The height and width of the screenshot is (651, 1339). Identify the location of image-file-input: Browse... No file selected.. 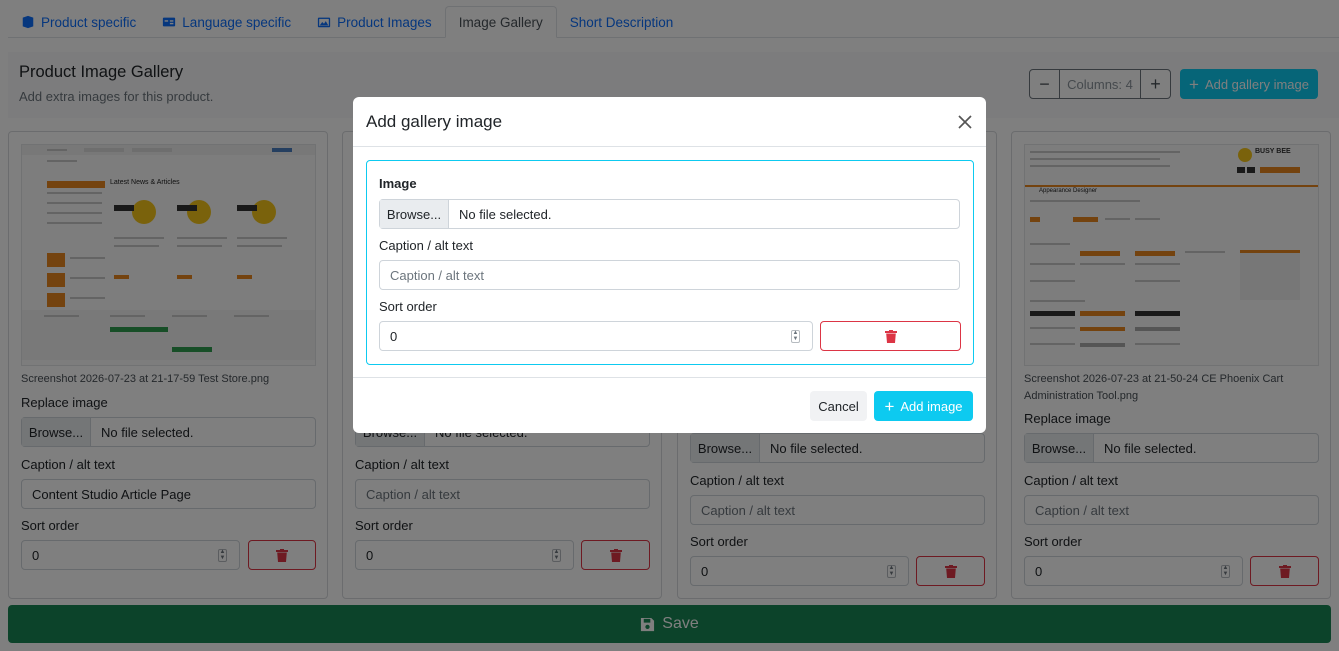
(669, 214).